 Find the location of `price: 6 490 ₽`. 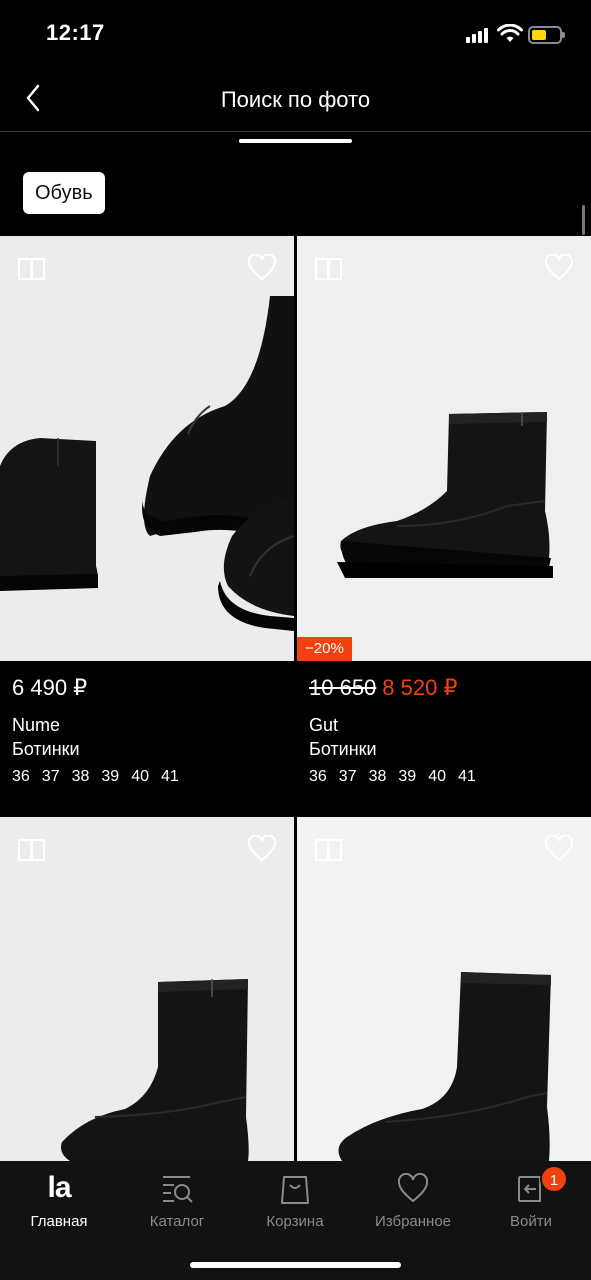

price: 6 490 ₽ is located at coordinates (49, 688).